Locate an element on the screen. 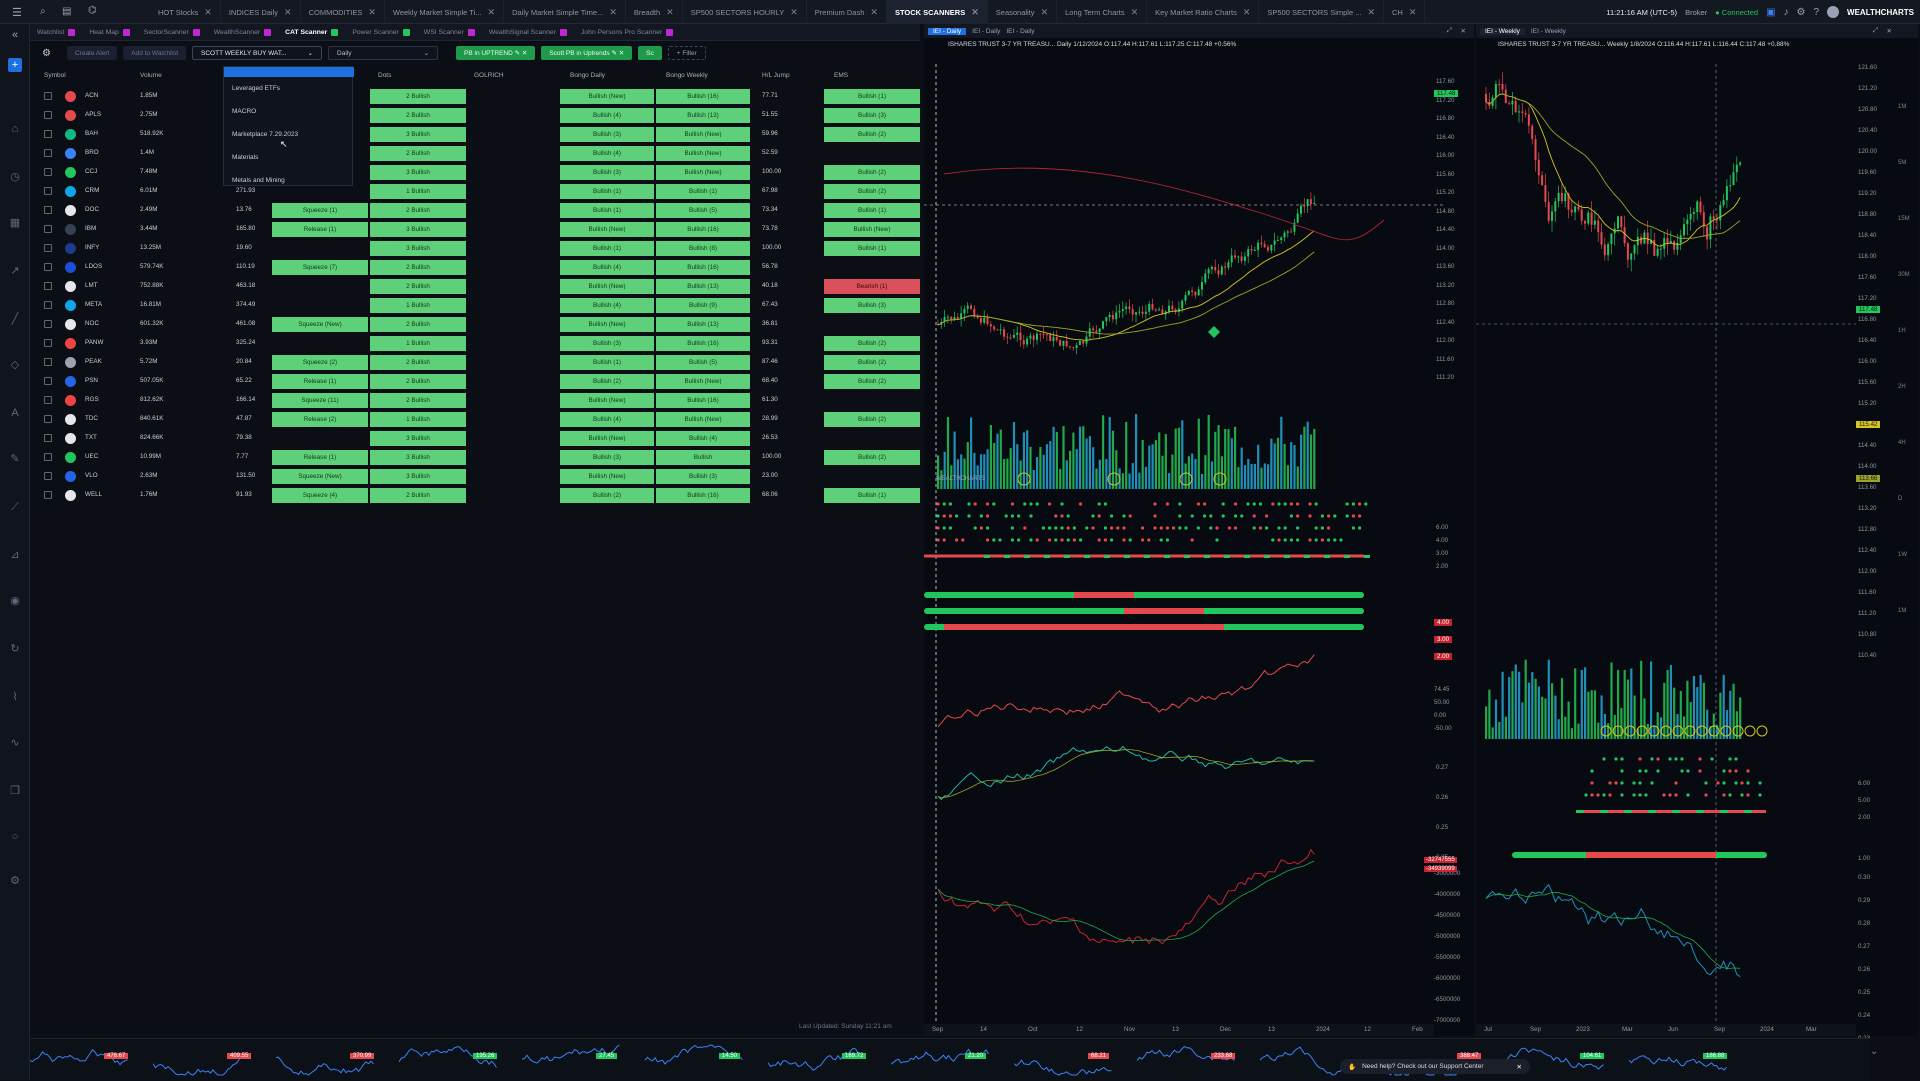 The width and height of the screenshot is (1920, 1081). symbol-cell: ACN is located at coordinates (91, 95).